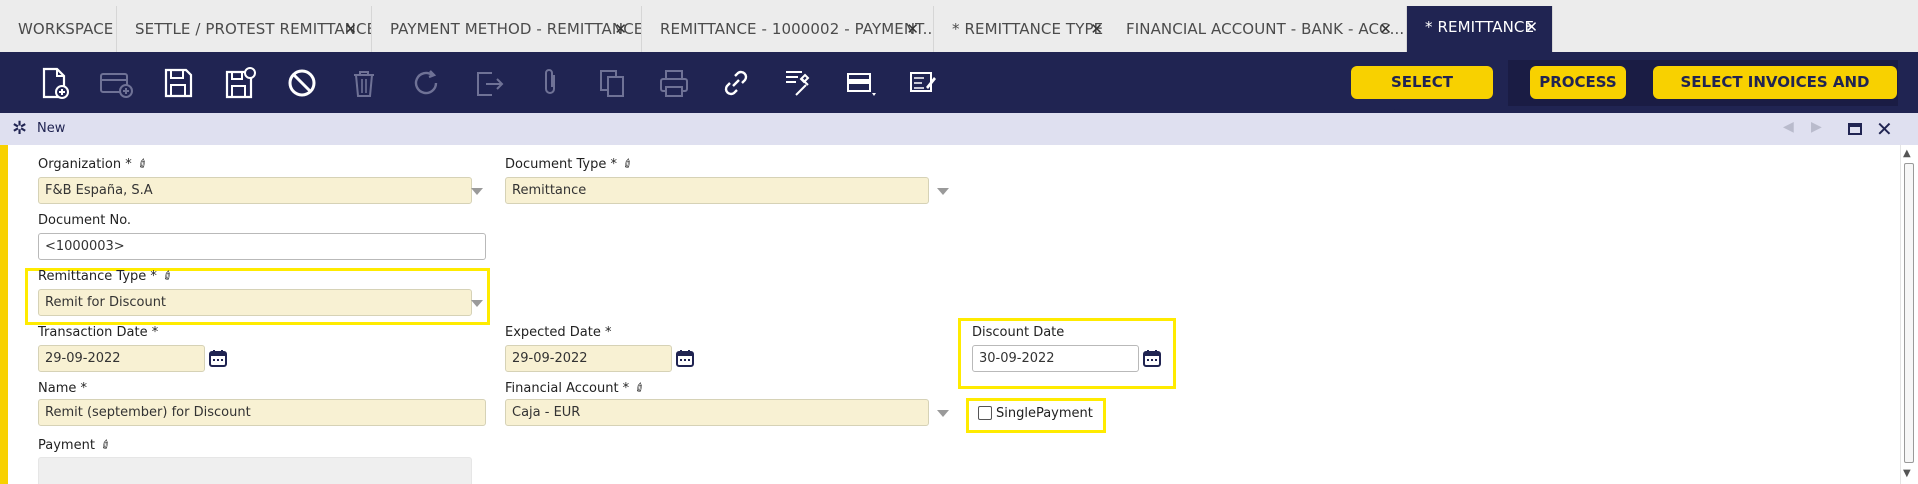 The height and width of the screenshot is (484, 1918). What do you see at coordinates (1884, 129) in the screenshot?
I see `close-form-icon: ✕` at bounding box center [1884, 129].